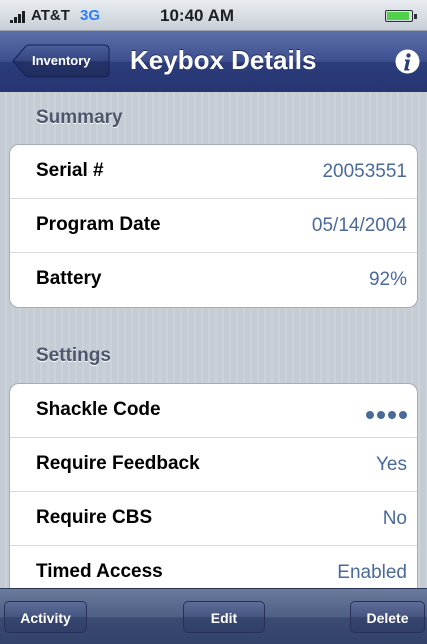 The image size is (427, 644). What do you see at coordinates (69, 278) in the screenshot?
I see `row-label: Battery` at bounding box center [69, 278].